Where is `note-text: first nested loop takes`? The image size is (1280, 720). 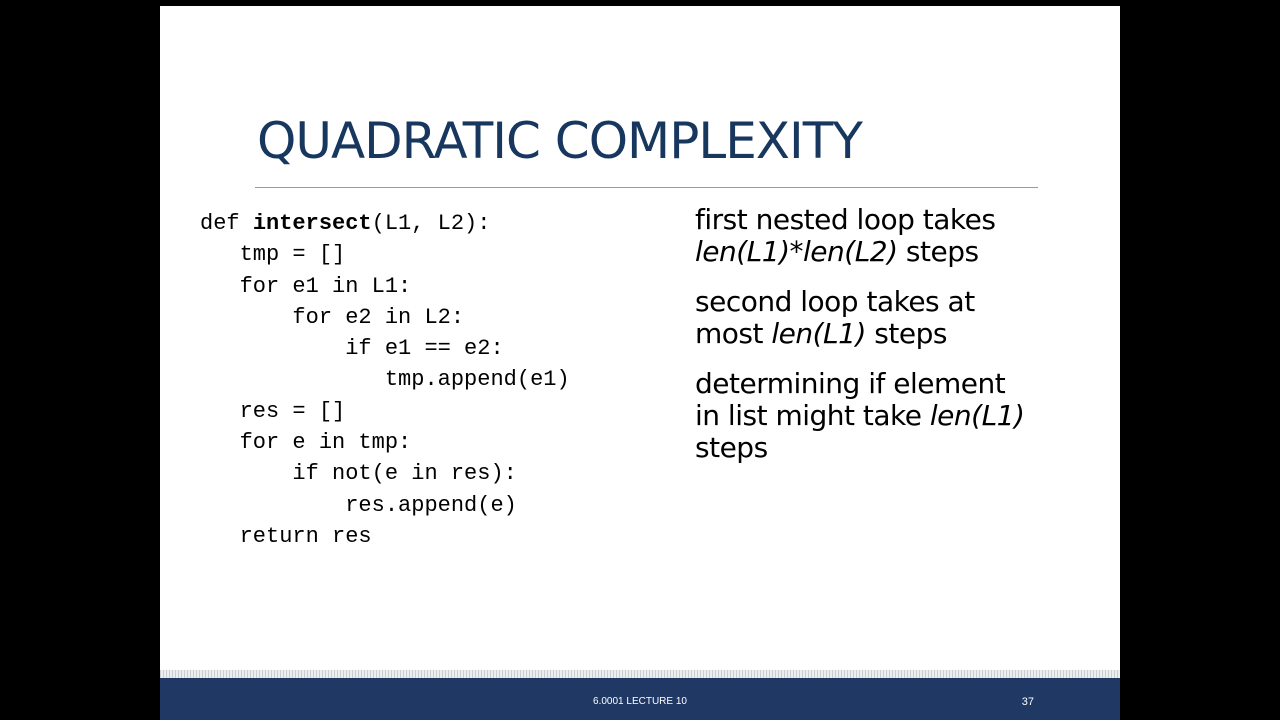 note-text: first nested loop takes is located at coordinates (845, 219).